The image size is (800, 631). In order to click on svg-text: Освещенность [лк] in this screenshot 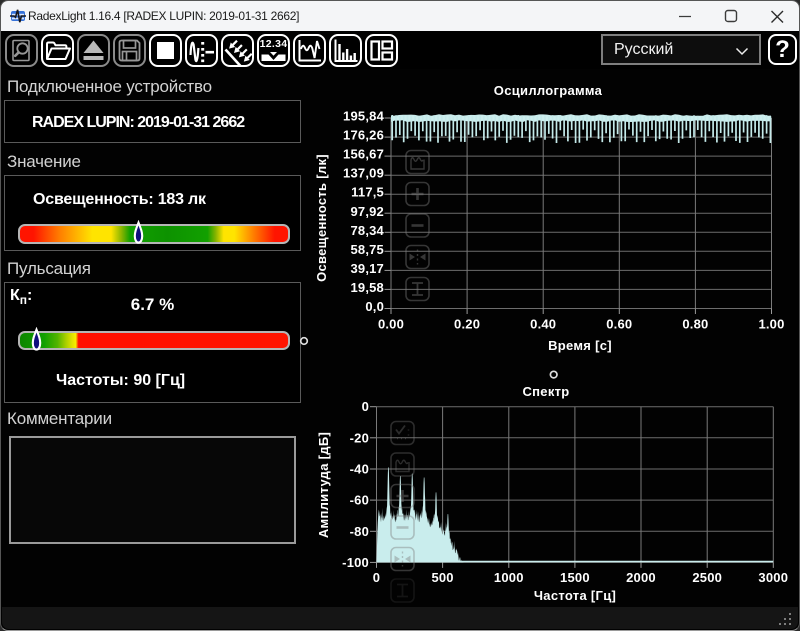, I will do `click(321, 218)`.